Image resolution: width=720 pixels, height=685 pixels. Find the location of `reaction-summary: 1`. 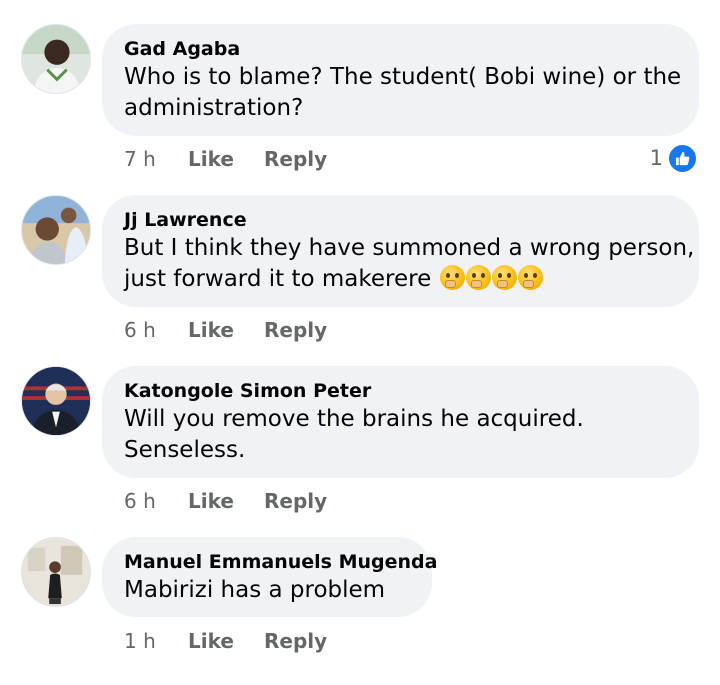

reaction-summary: 1 is located at coordinates (673, 158).